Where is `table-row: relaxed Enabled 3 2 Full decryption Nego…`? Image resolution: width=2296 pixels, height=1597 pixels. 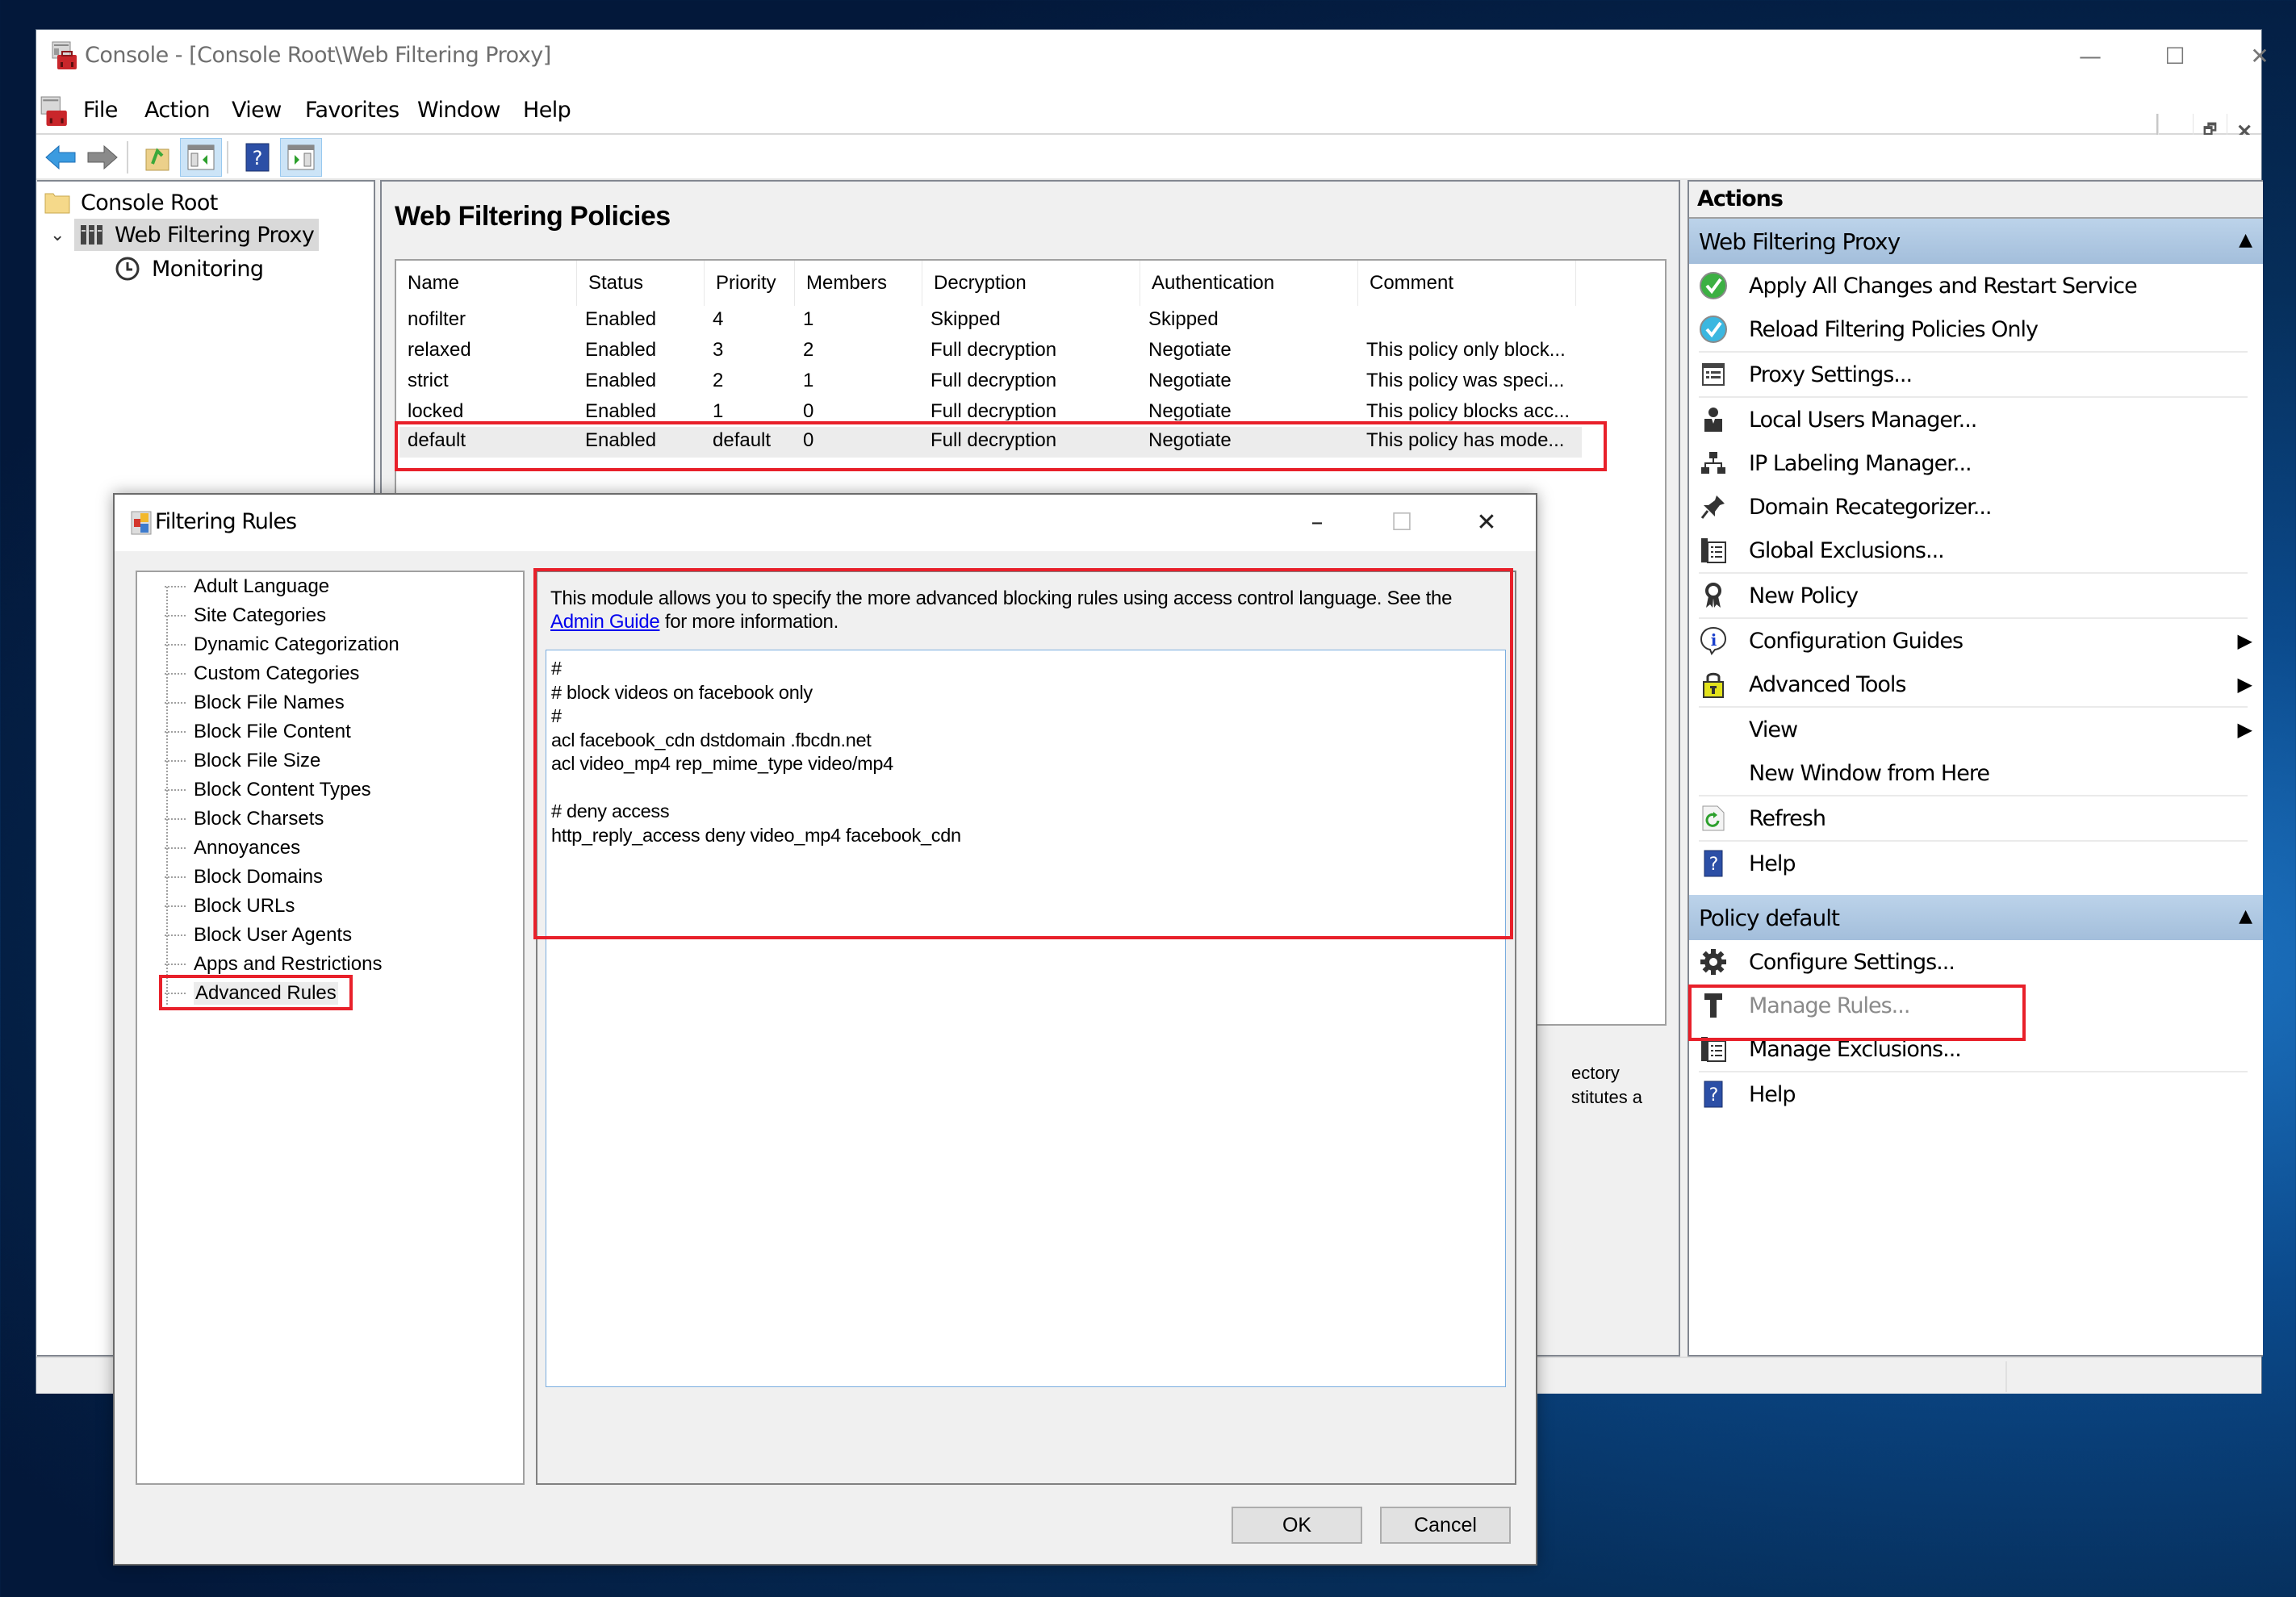 table-row: relaxed Enabled 3 2 Full decryption Nego… is located at coordinates (991, 352).